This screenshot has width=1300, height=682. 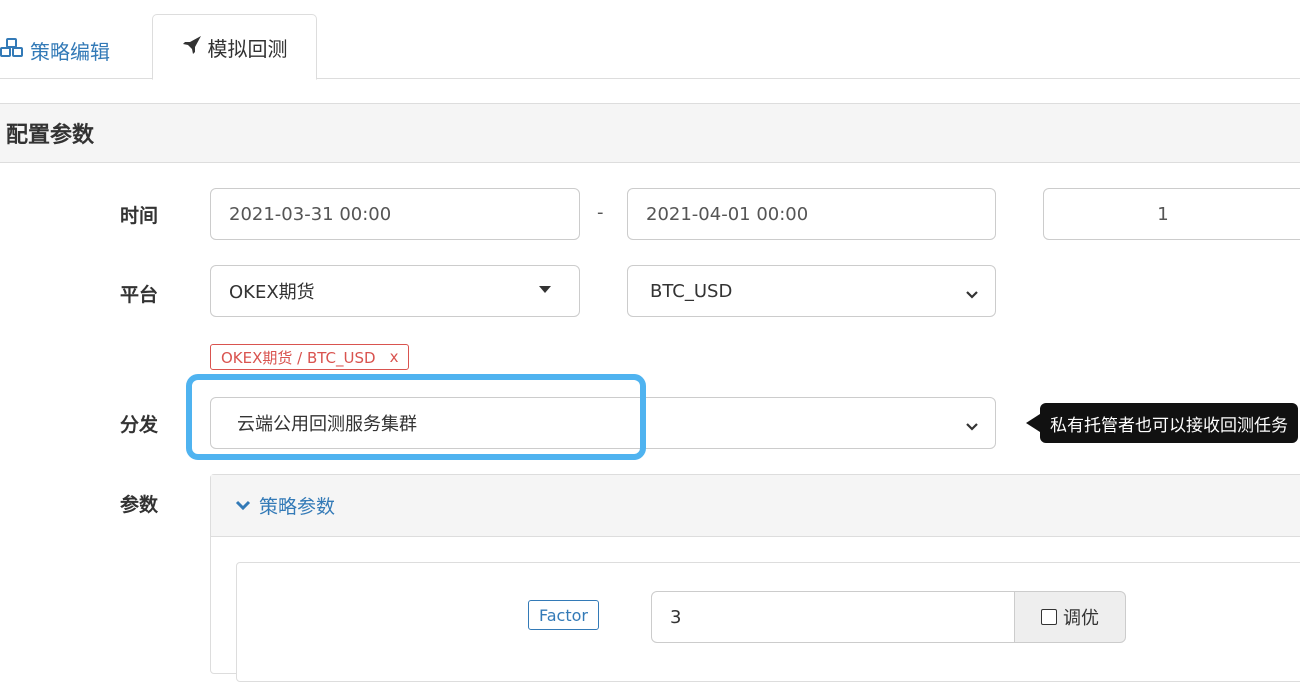 What do you see at coordinates (139, 425) in the screenshot?
I see `dispatch-label: 分发` at bounding box center [139, 425].